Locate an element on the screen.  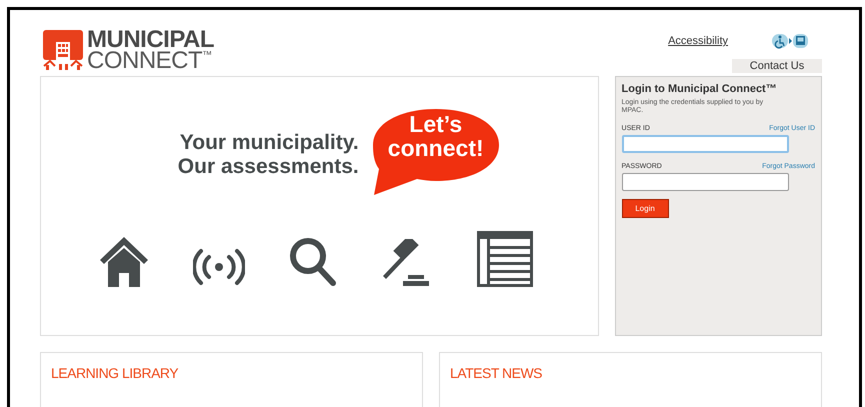
search-icon is located at coordinates (313, 262).